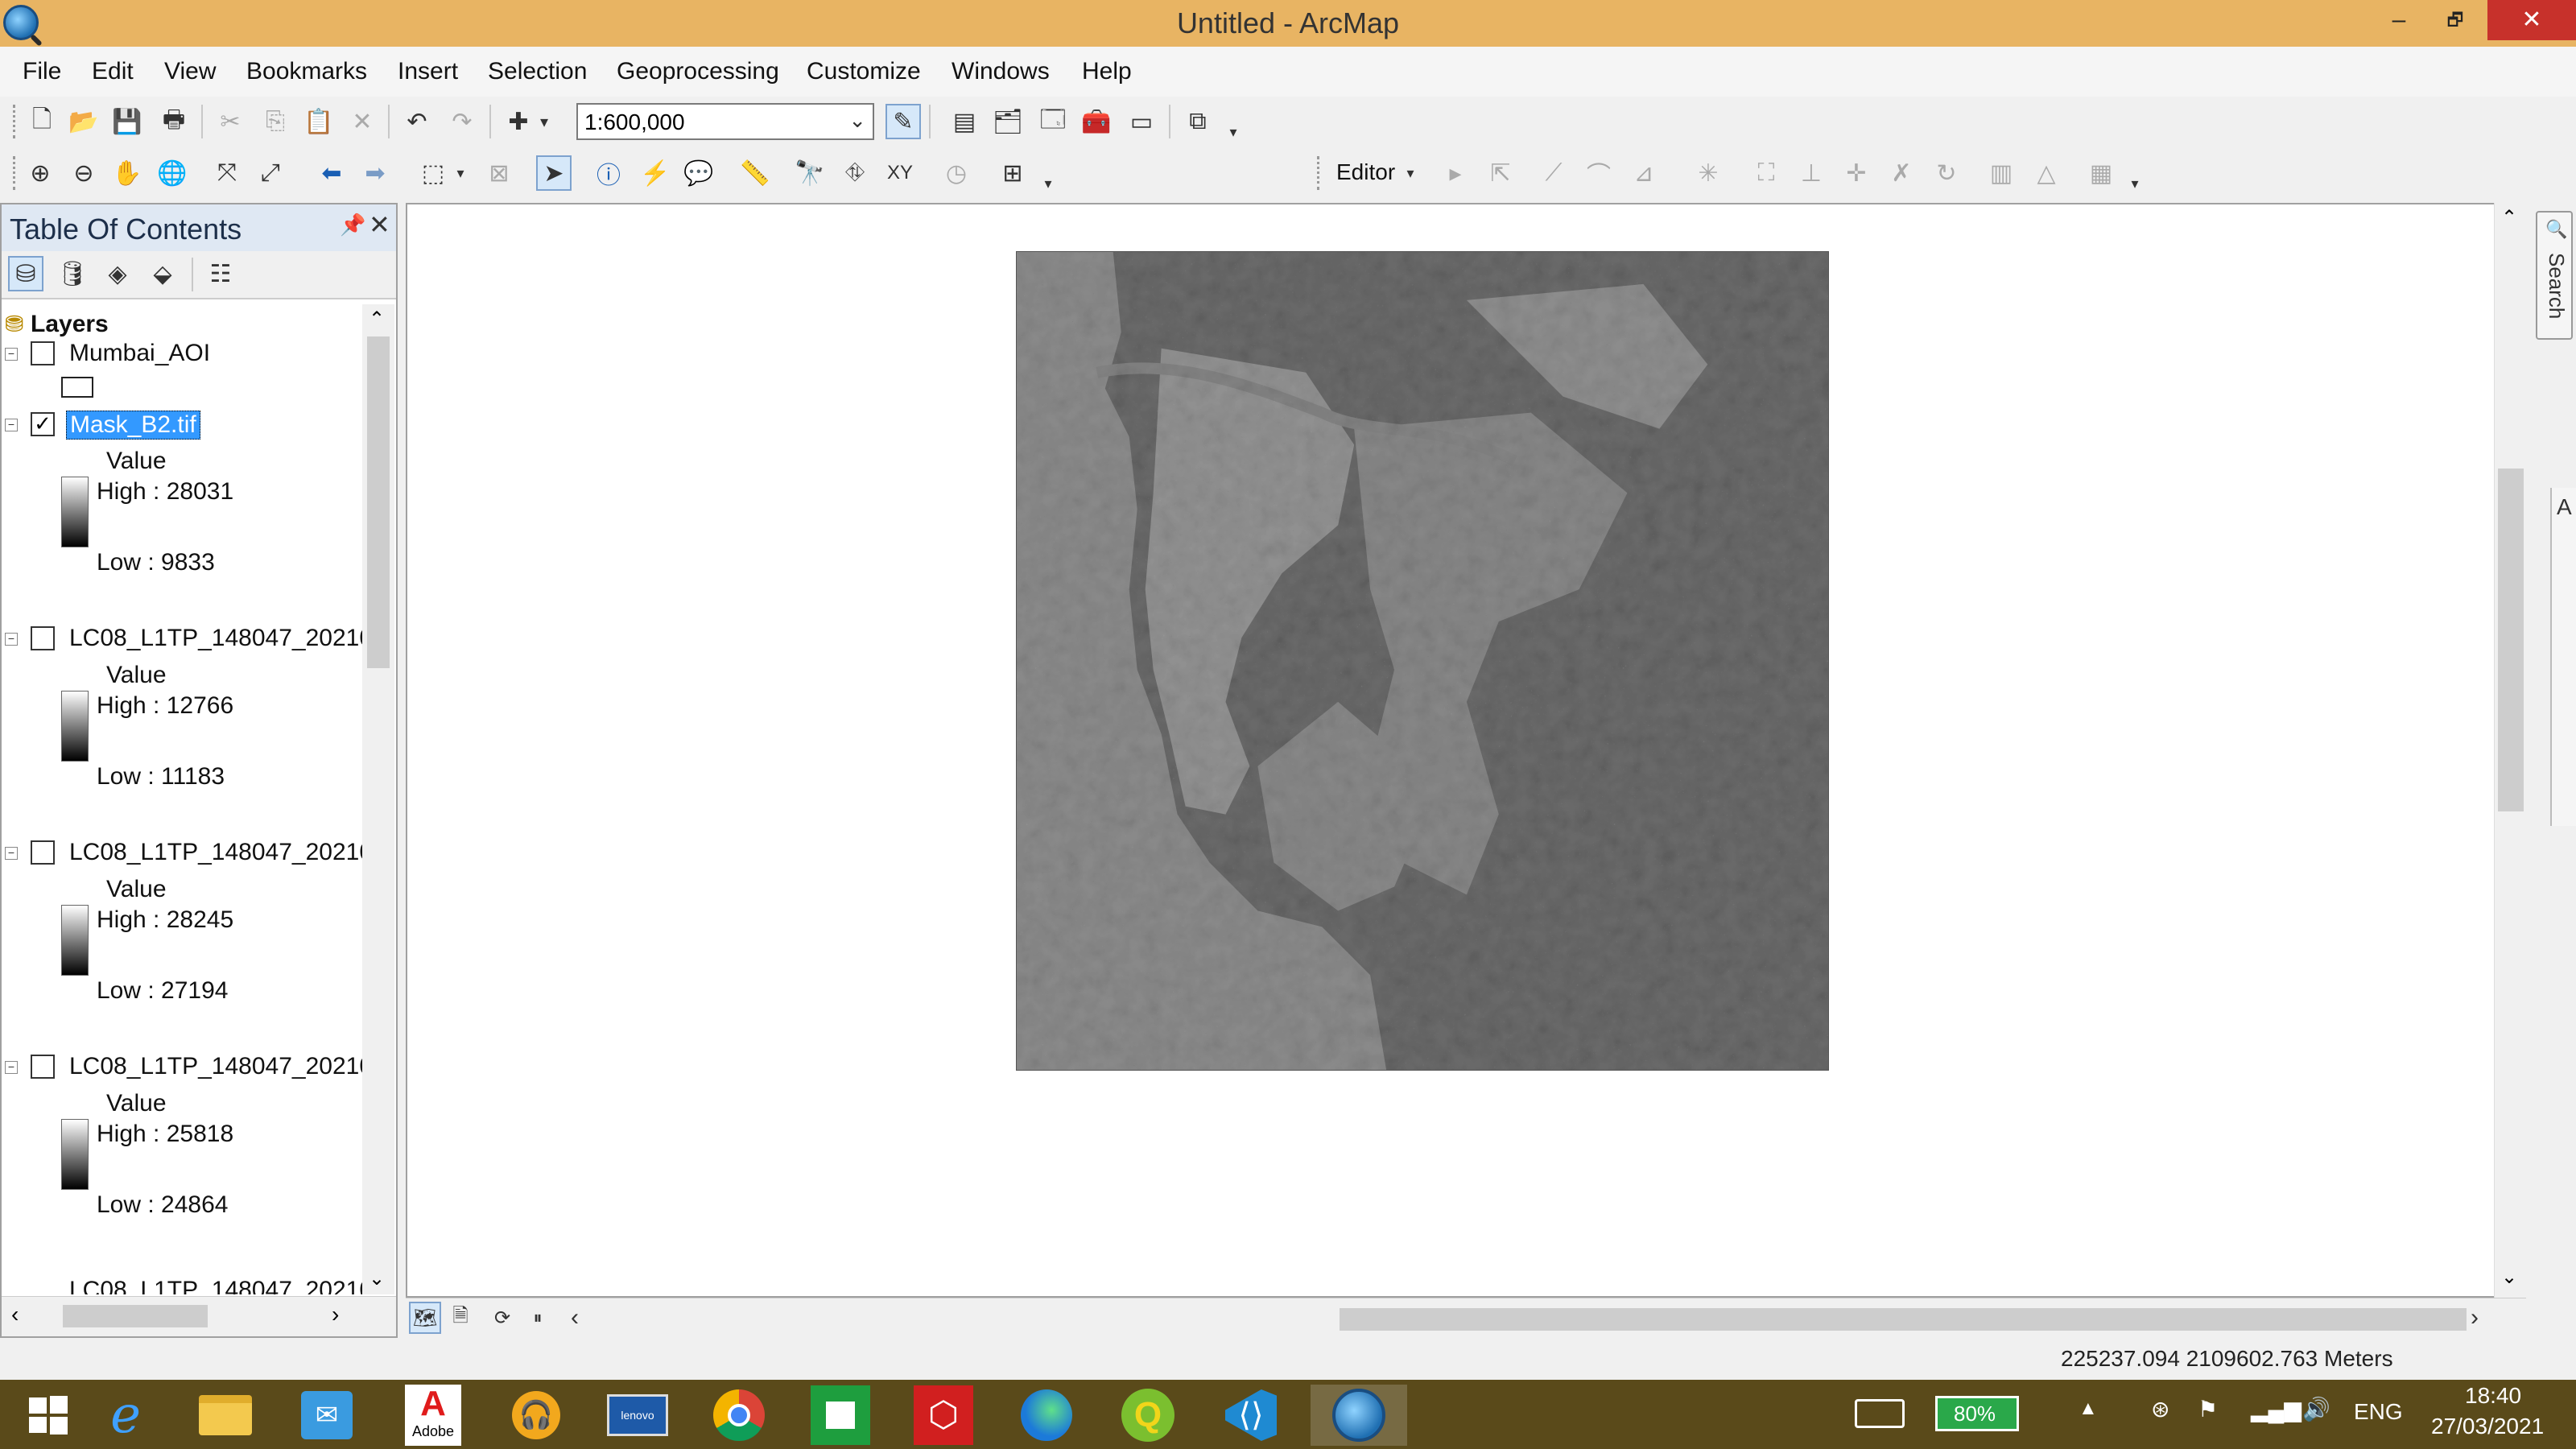  Describe the element at coordinates (375, 173) in the screenshot. I see `forward-icon: ➡` at that location.